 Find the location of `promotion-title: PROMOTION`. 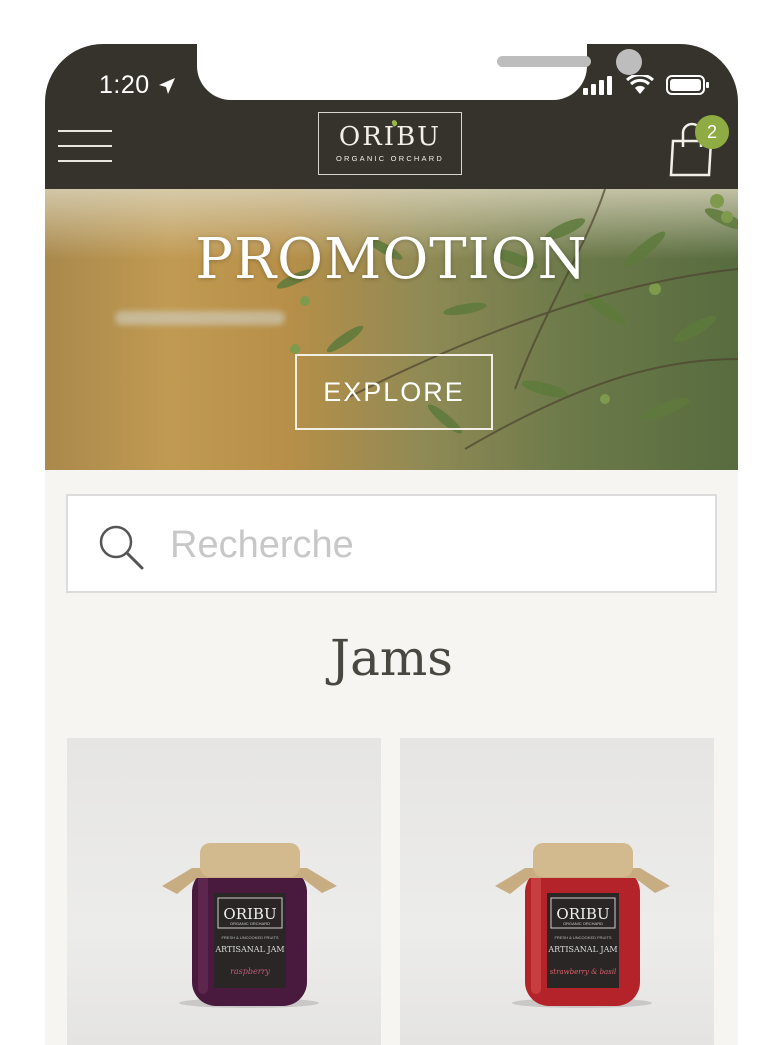

promotion-title: PROMOTION is located at coordinates (391, 259).